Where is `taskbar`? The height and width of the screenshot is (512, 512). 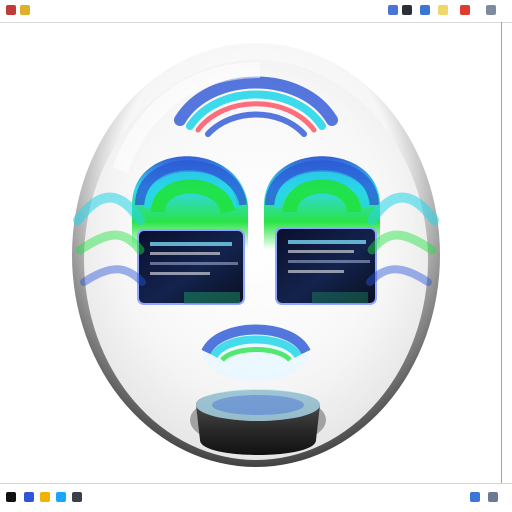
taskbar is located at coordinates (256, 497).